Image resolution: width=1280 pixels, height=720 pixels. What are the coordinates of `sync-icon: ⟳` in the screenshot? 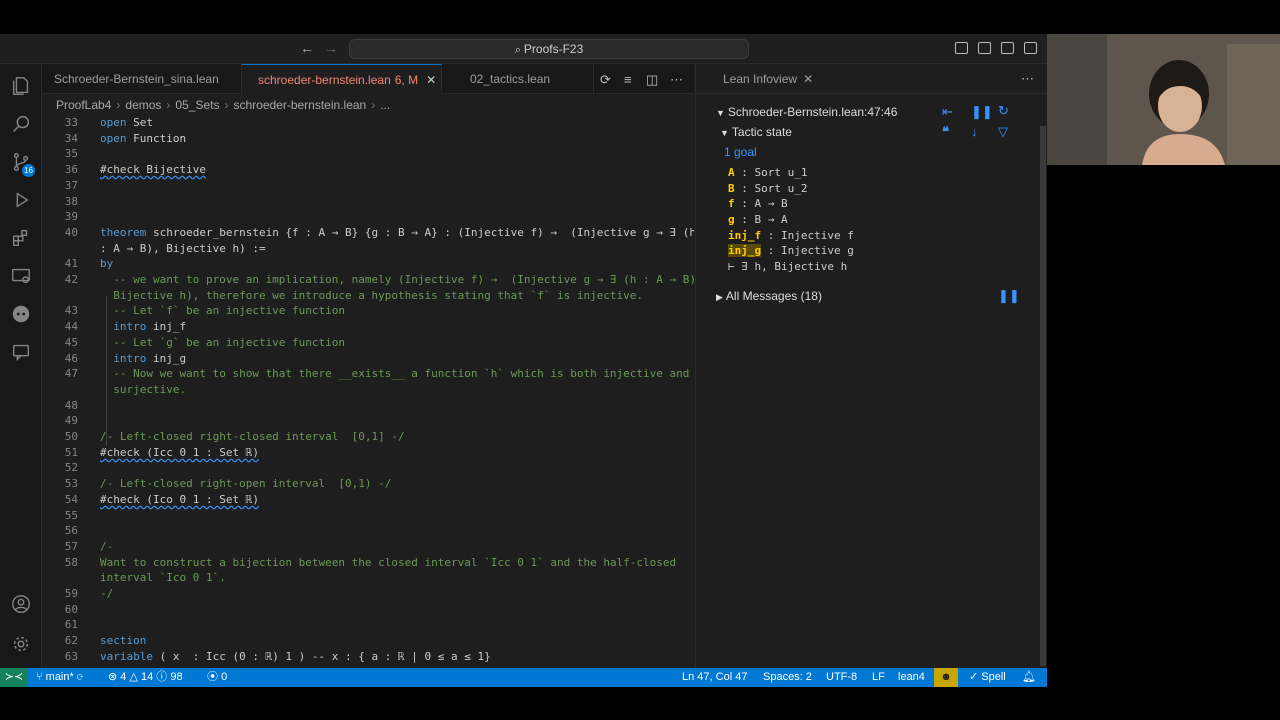 It's located at (79, 677).